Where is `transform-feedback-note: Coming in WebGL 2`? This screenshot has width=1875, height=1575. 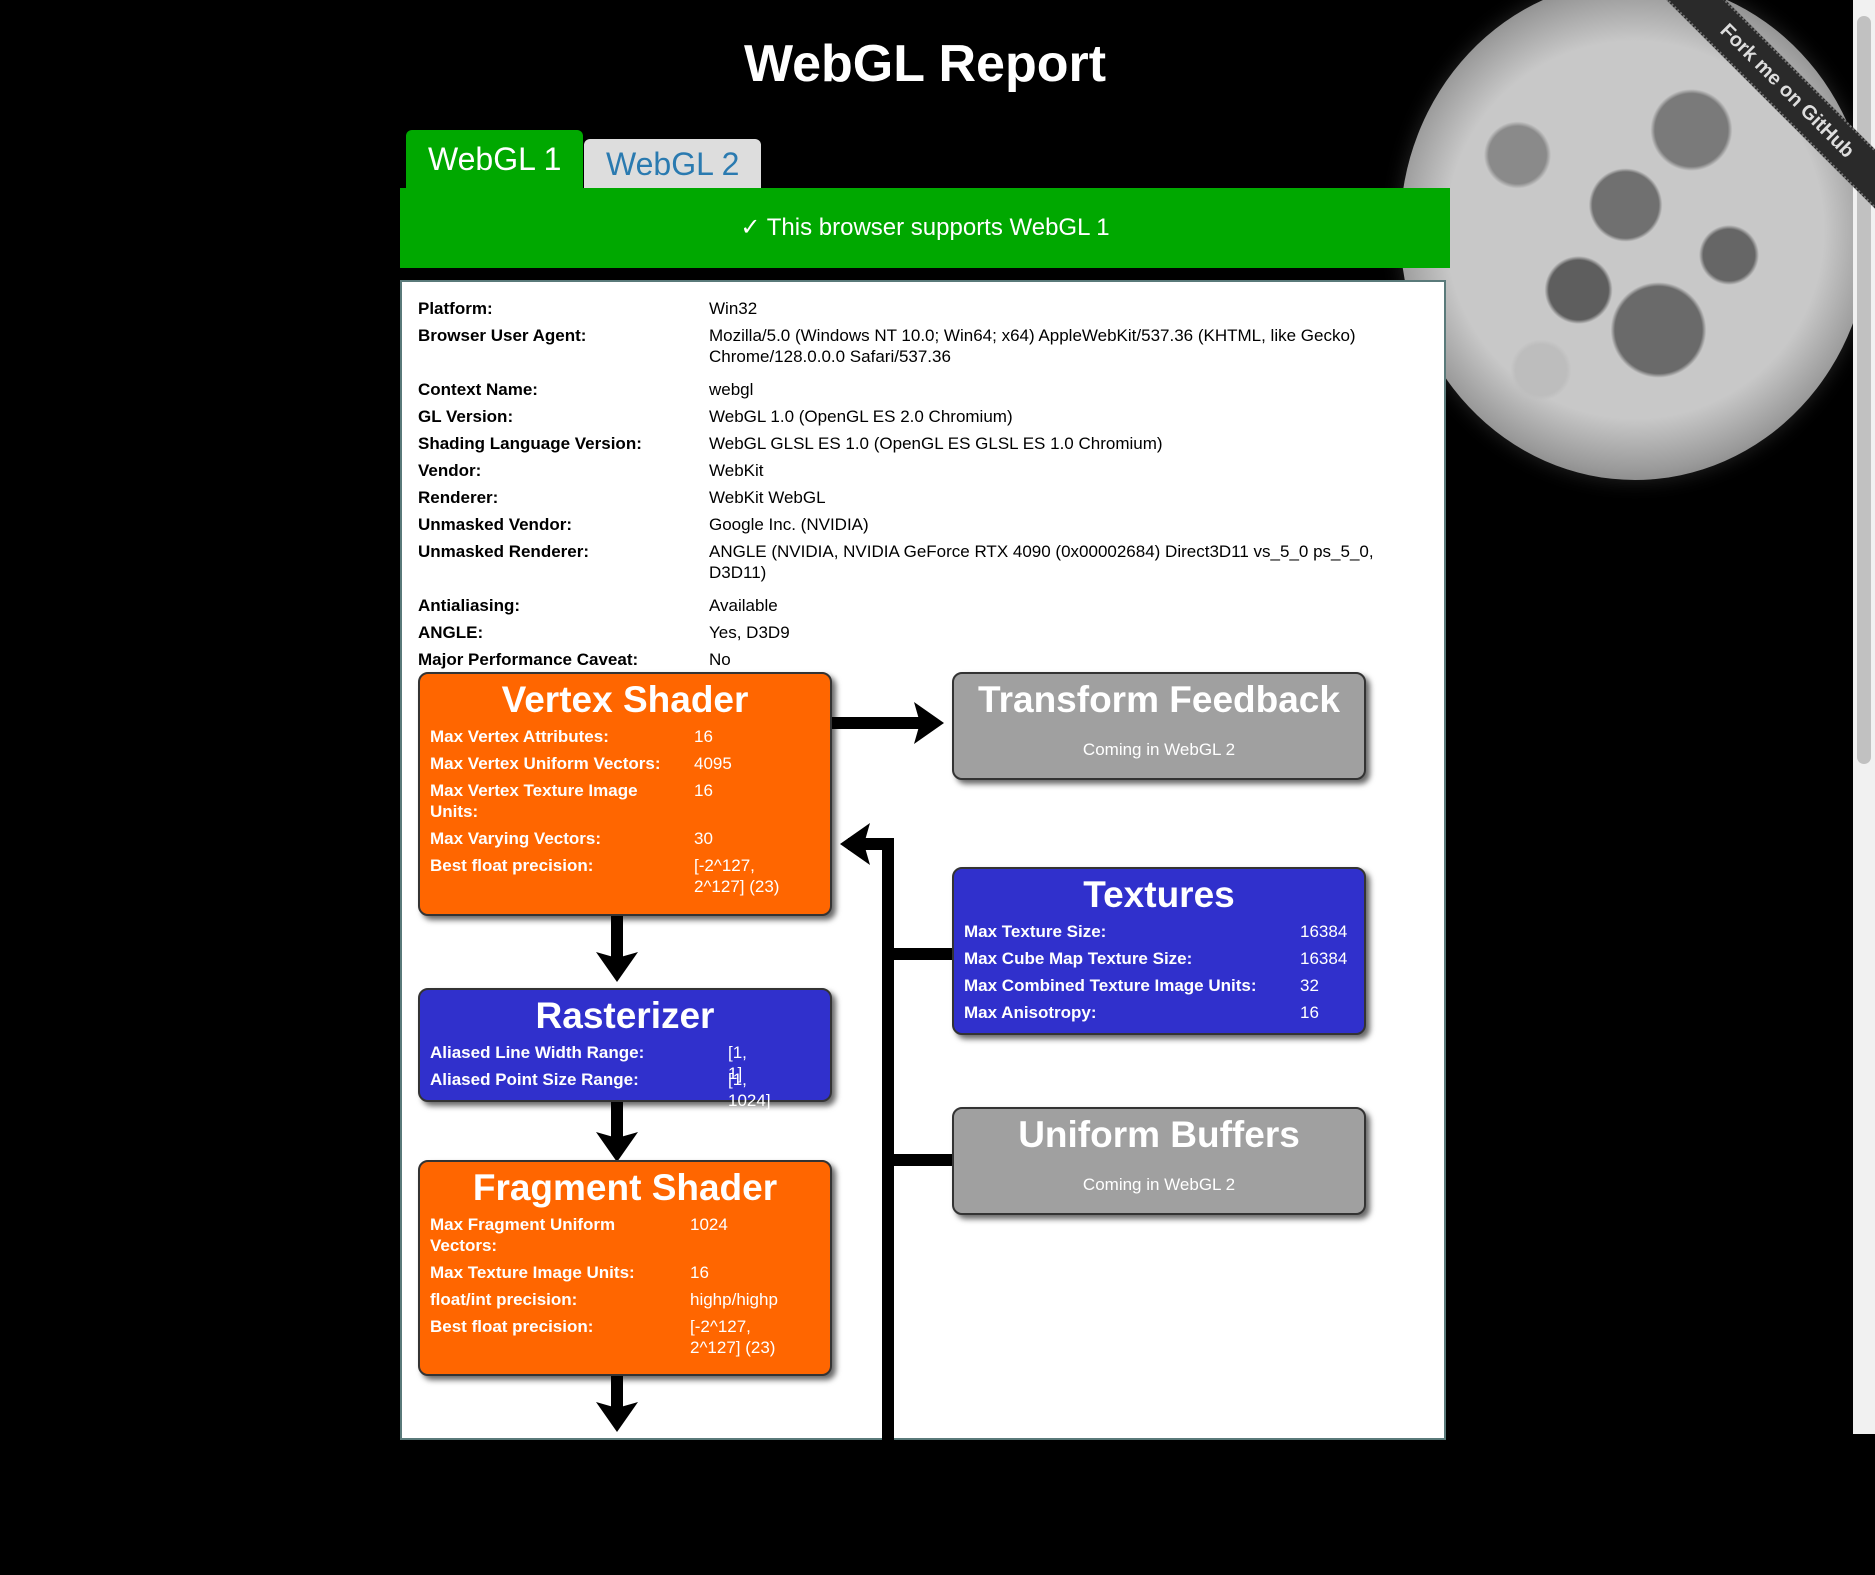
transform-feedback-note: Coming in WebGL 2 is located at coordinates (1159, 749).